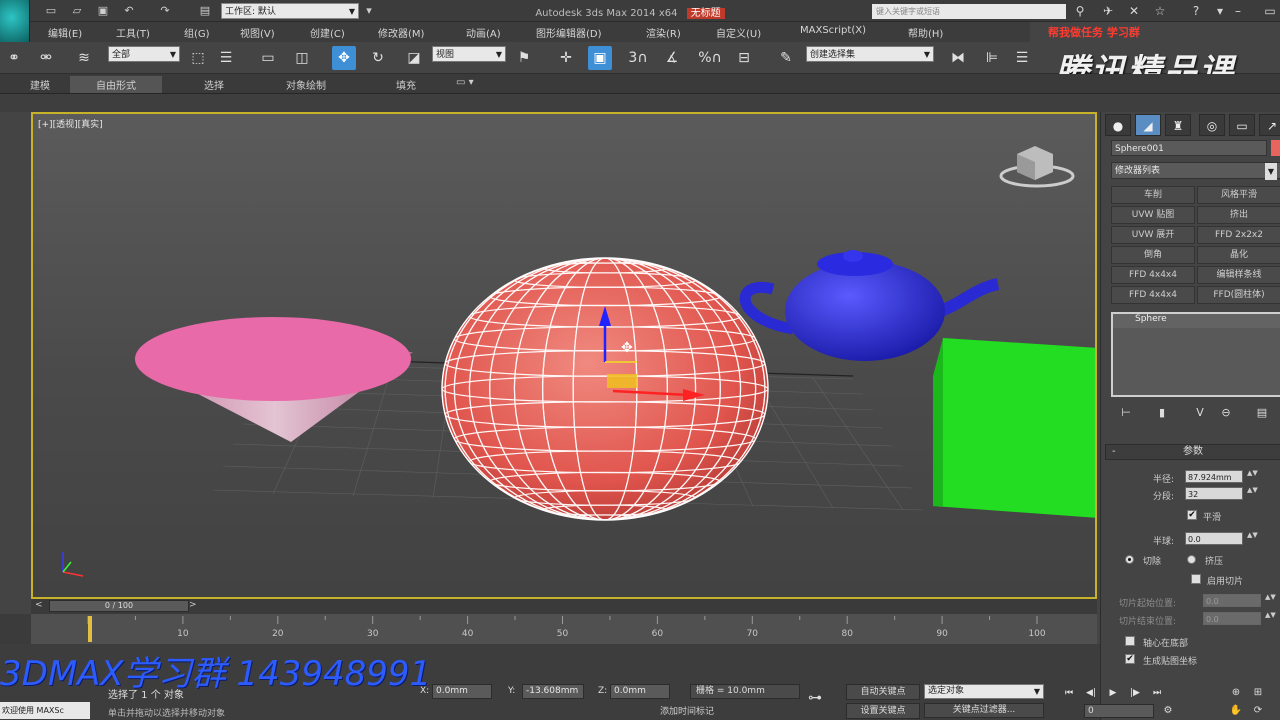 Image resolution: width=1280 pixels, height=720 pixels. I want to click on open-file-icon: ▱, so click(77, 10).